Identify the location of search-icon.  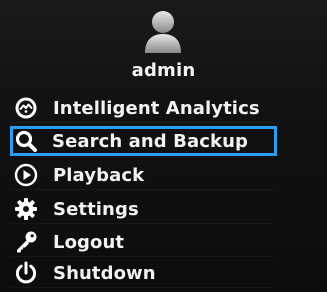
(26, 141).